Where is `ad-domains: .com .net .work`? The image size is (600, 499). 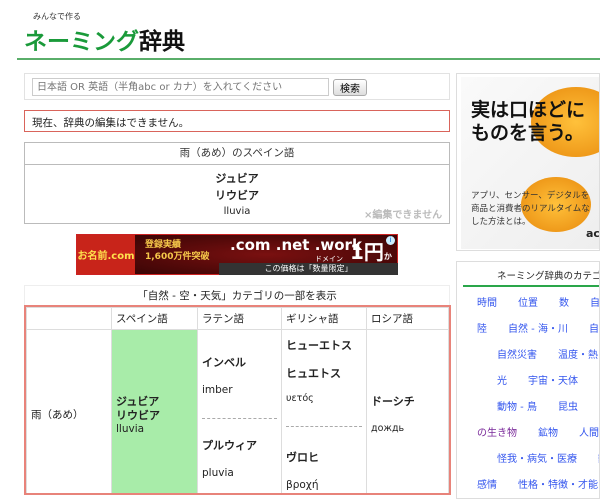 ad-domains: .com .net .work is located at coordinates (296, 245).